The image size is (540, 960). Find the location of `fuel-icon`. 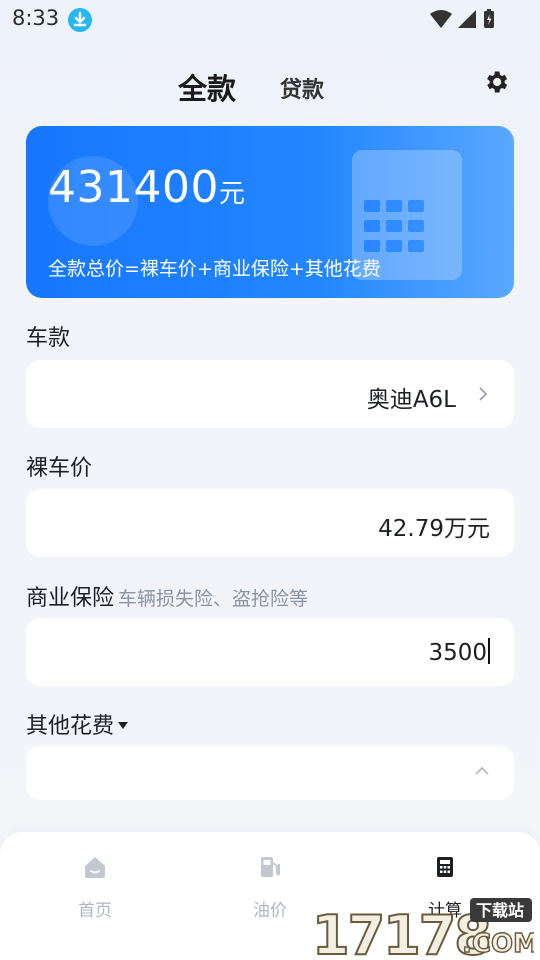

fuel-icon is located at coordinates (270, 867).